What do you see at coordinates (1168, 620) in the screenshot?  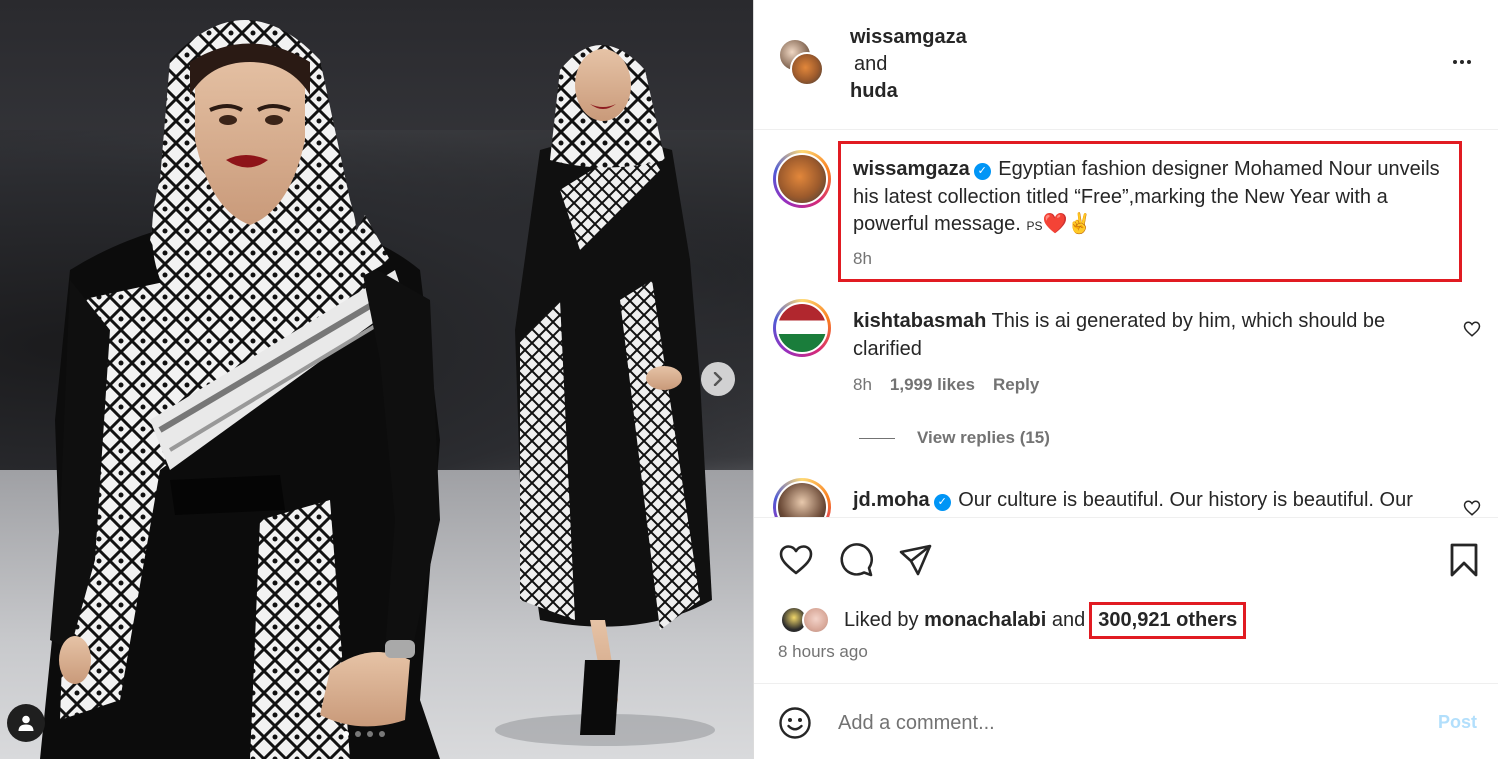 I see `likes-others-count: 300,921 others` at bounding box center [1168, 620].